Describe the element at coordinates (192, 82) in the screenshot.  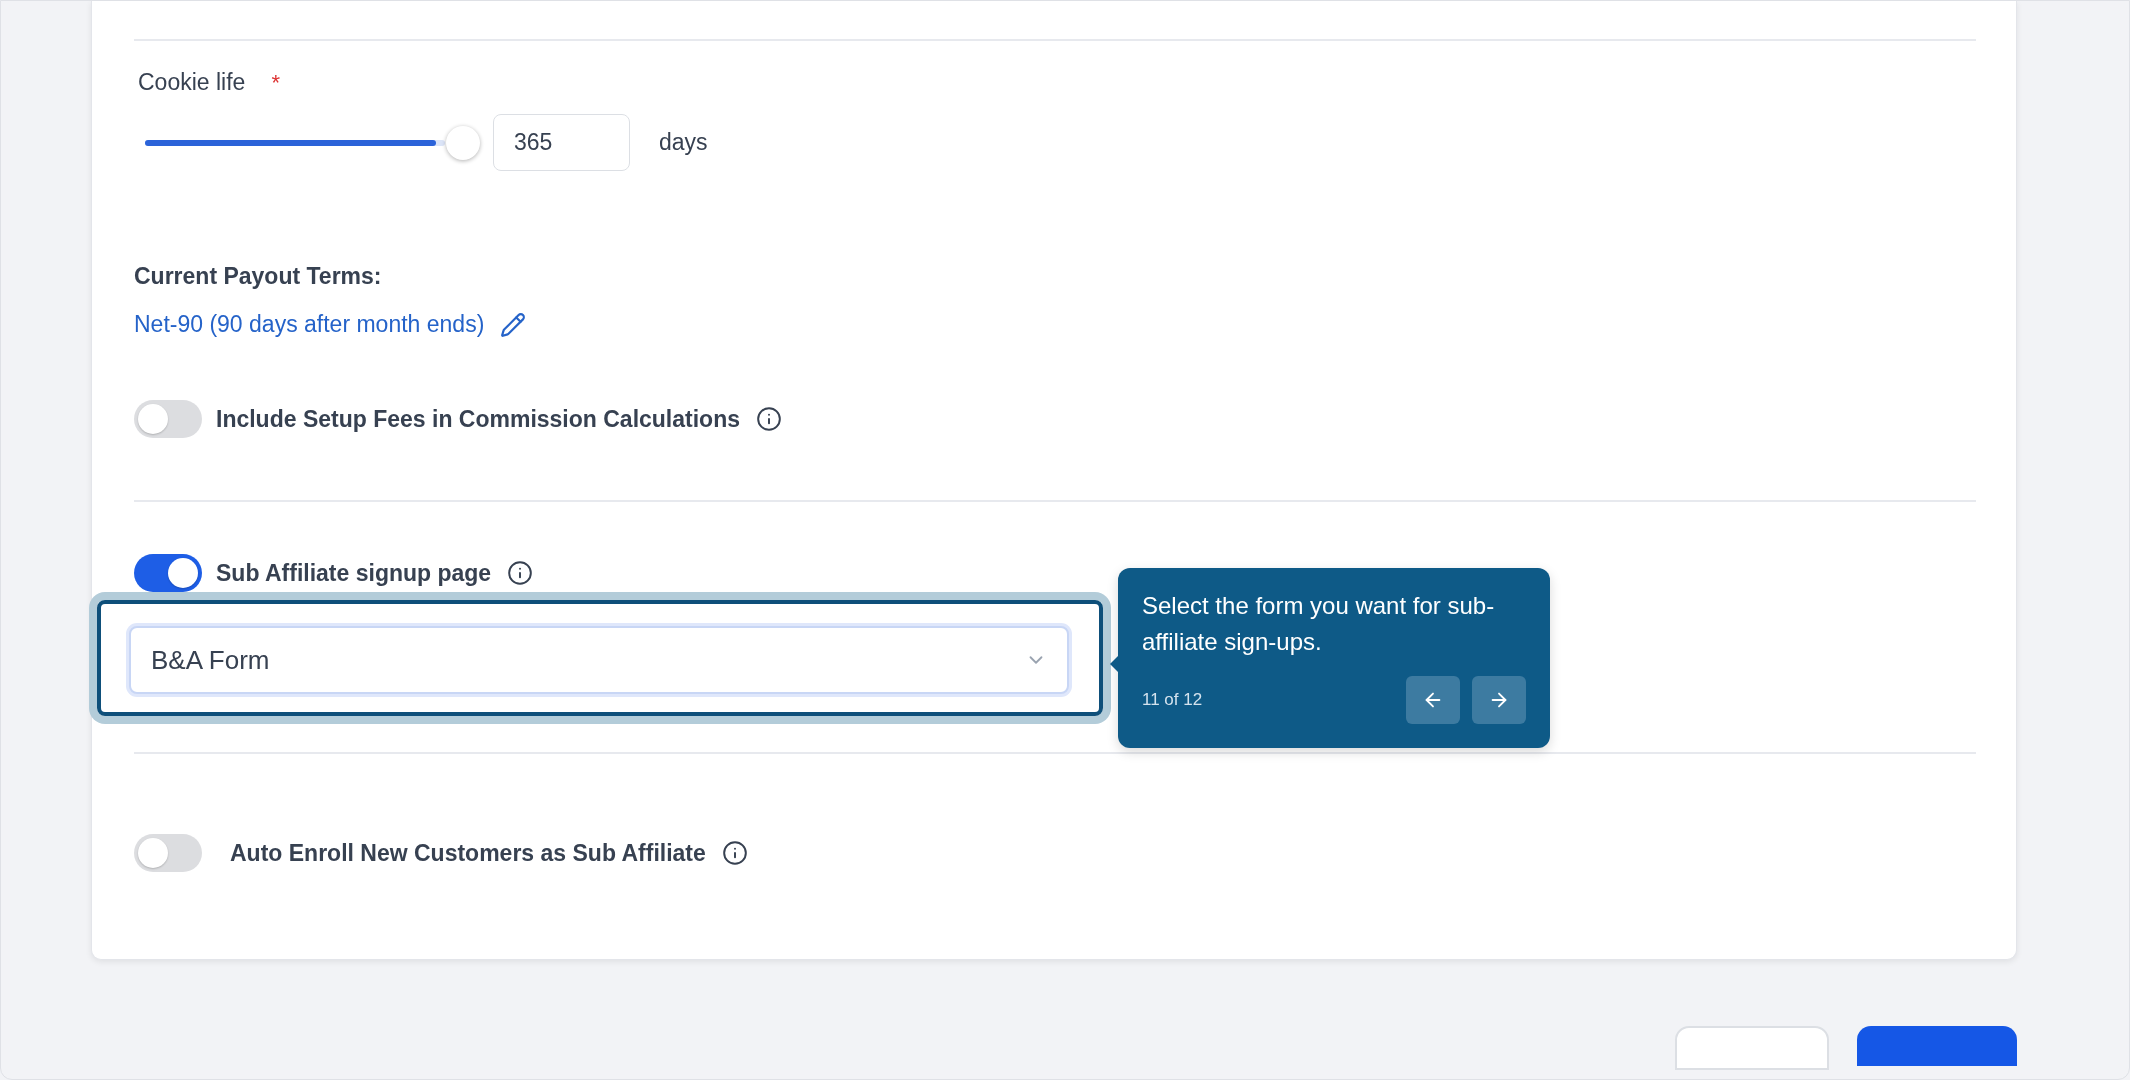
I see `field-label: Cookie life` at that location.